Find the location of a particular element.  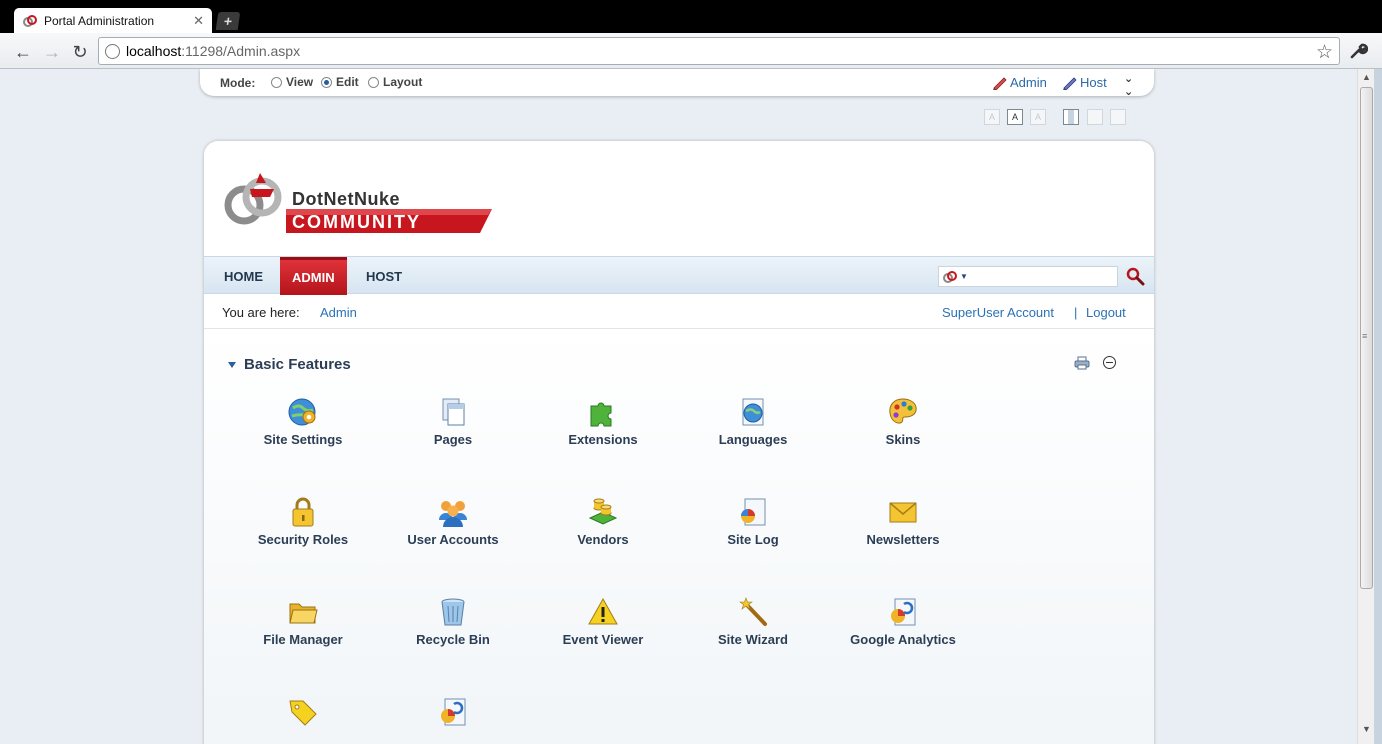

scroll-up-arrow-icon: ▲ is located at coordinates (1366, 77).